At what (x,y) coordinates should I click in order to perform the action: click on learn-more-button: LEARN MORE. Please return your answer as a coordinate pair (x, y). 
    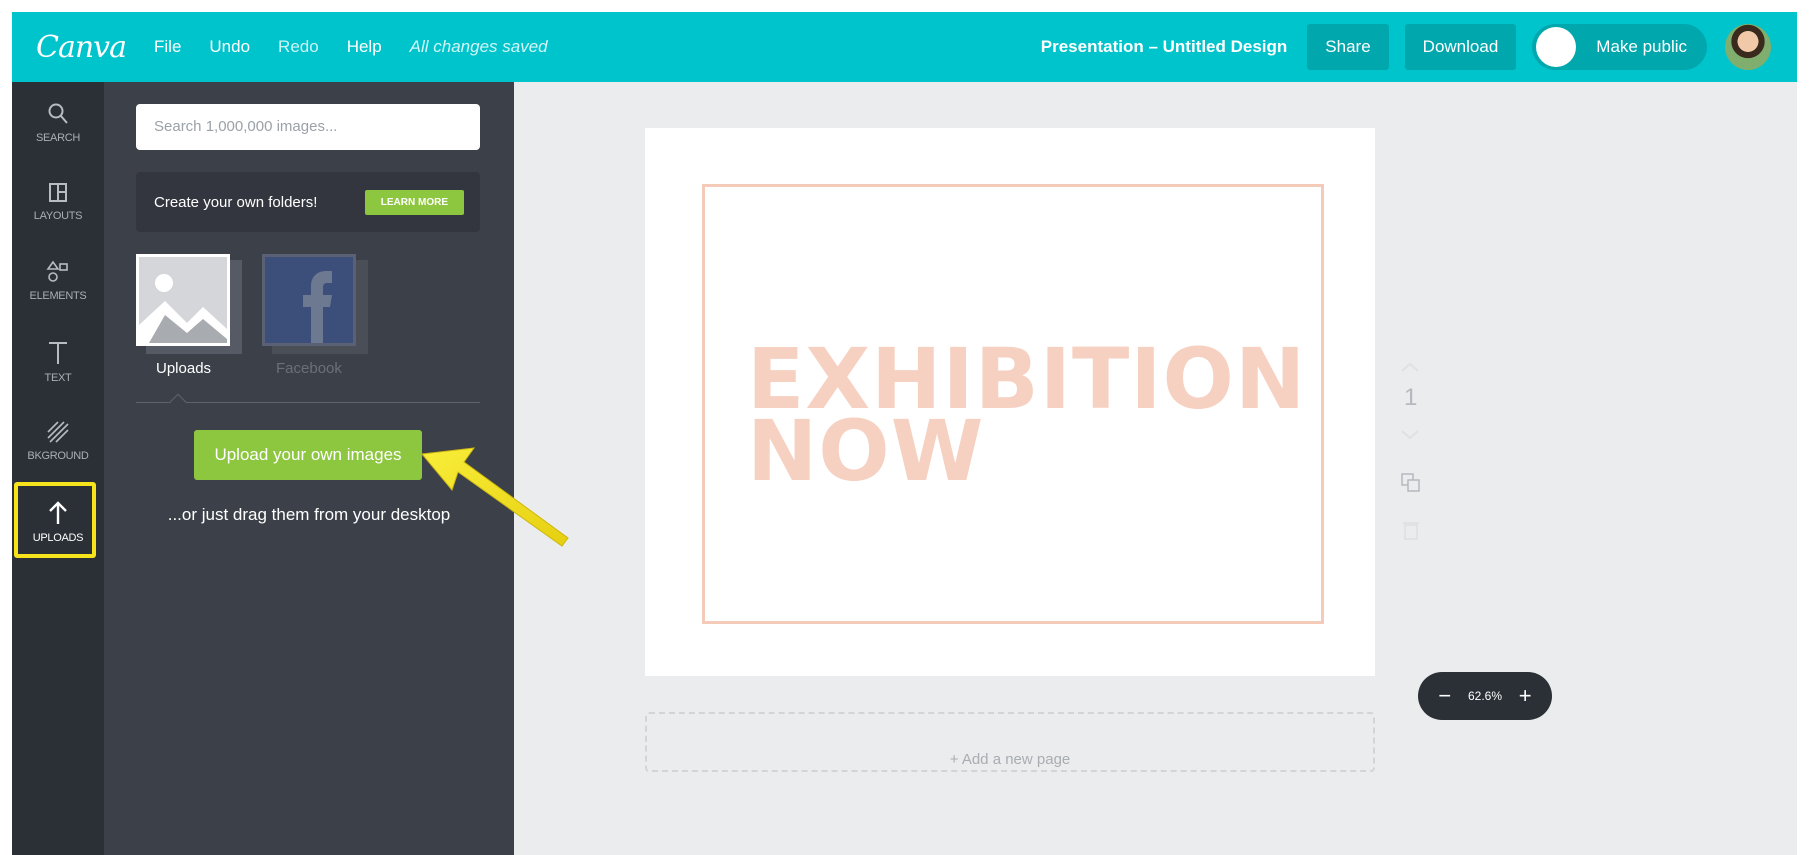
    Looking at the image, I should click on (414, 202).